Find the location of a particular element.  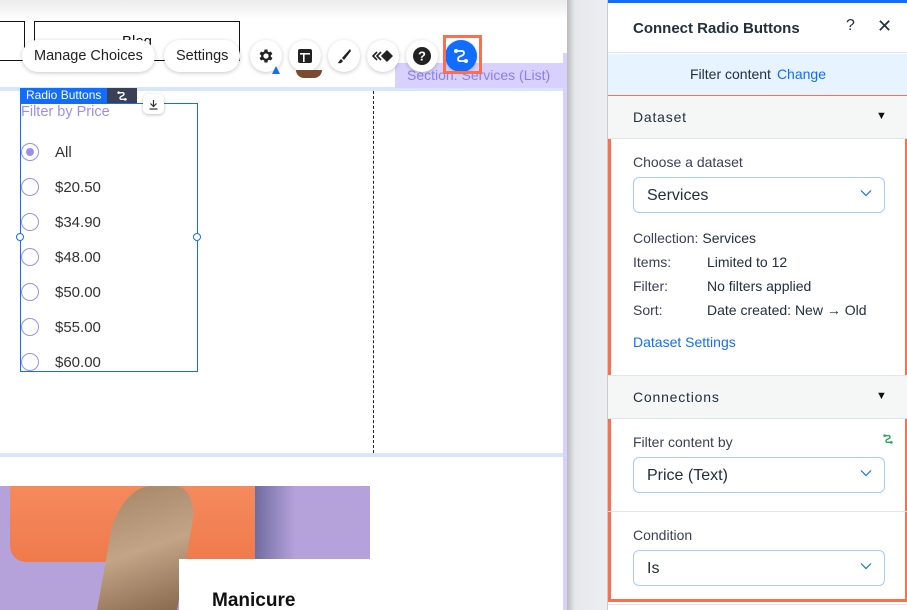

dataset-section-title: Dataset is located at coordinates (660, 117).